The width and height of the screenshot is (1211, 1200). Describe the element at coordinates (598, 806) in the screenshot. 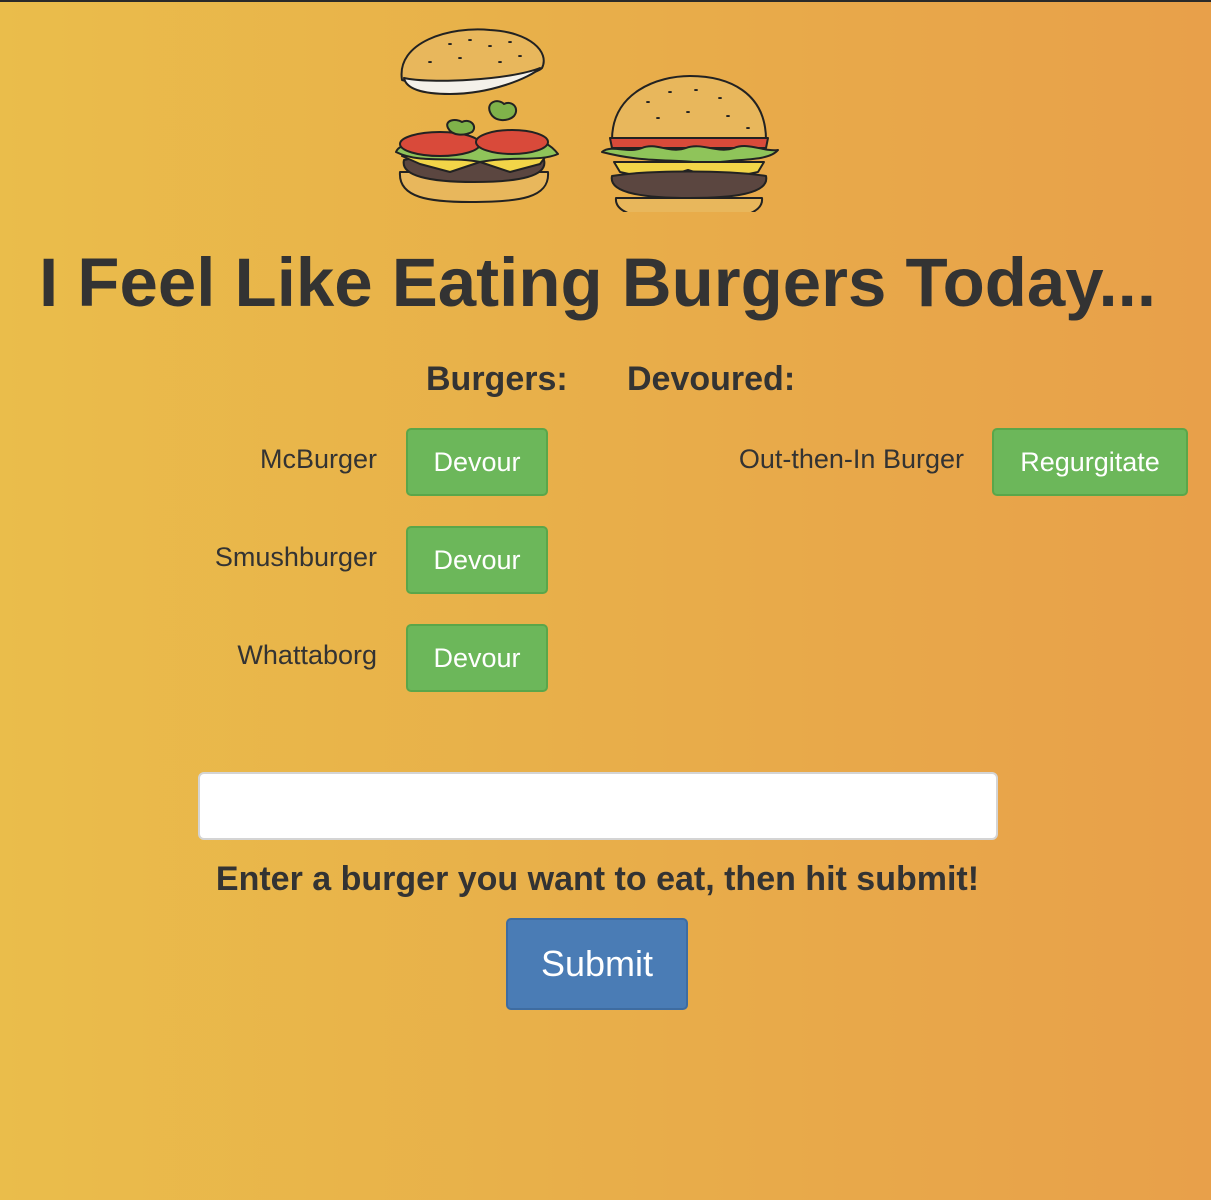

I see `burger-name-input` at that location.